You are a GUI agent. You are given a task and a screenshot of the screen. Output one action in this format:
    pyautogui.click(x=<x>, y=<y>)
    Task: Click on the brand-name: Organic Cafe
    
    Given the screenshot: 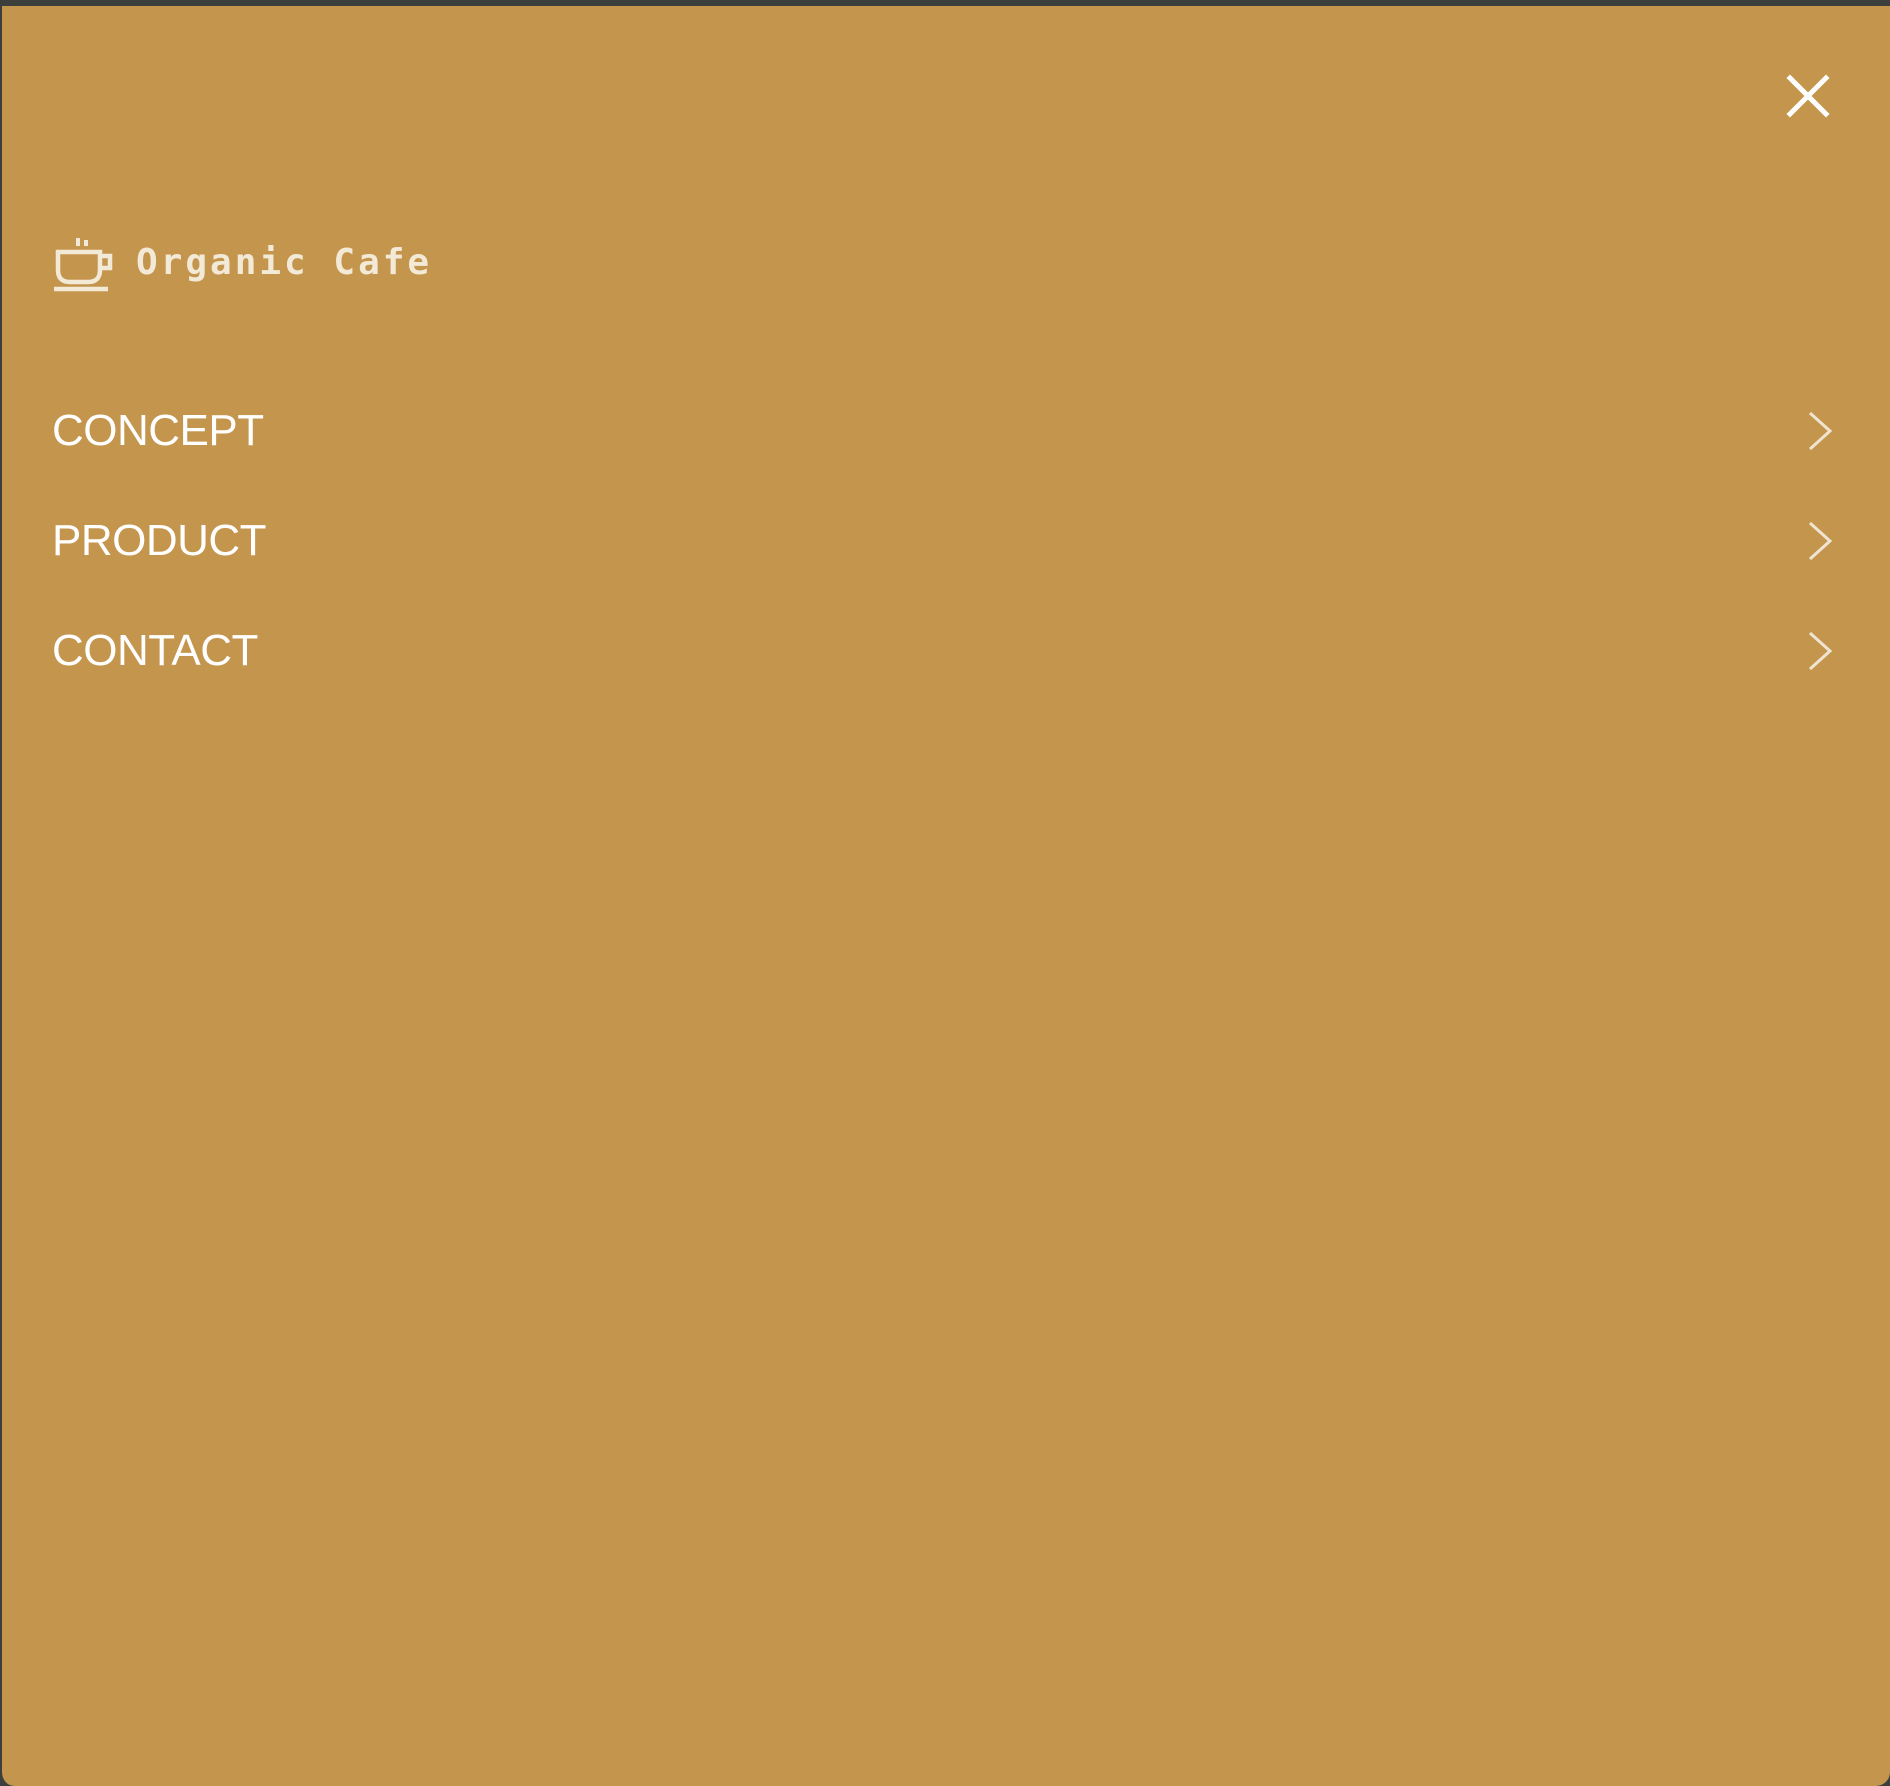 What is the action you would take?
    pyautogui.click(x=284, y=262)
    